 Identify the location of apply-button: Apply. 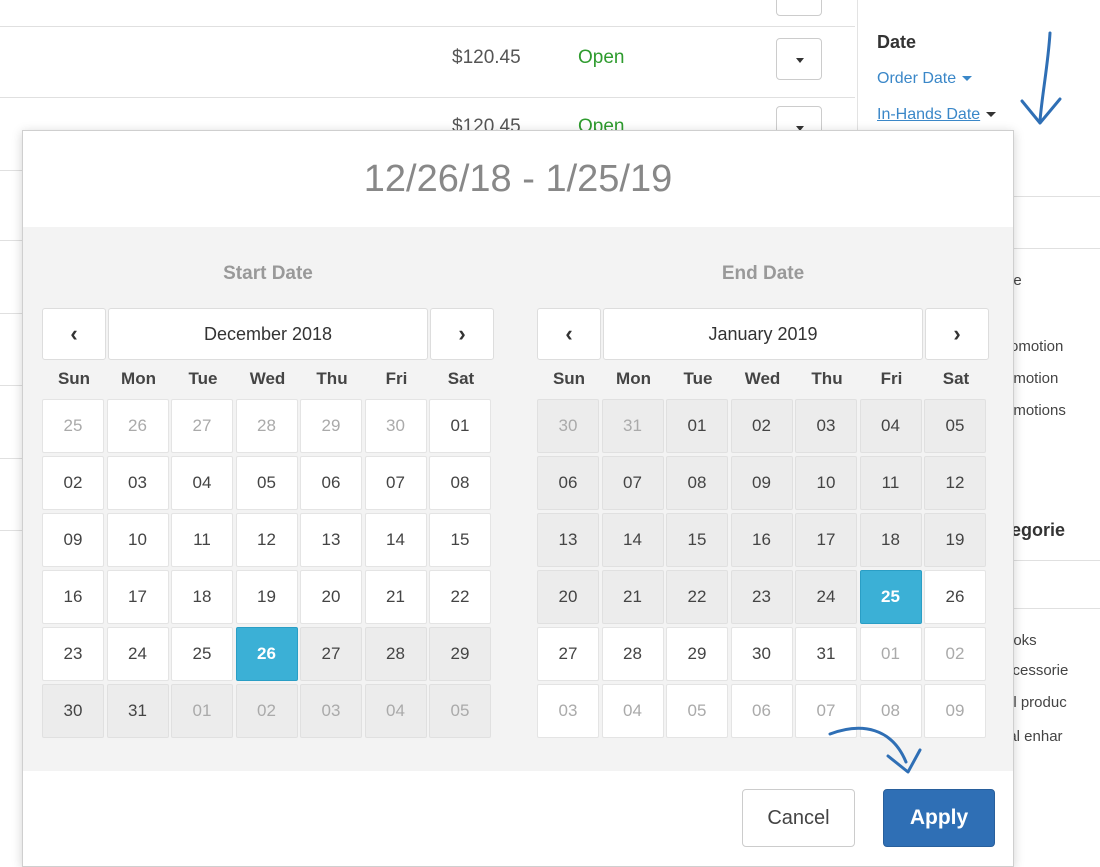
(939, 818).